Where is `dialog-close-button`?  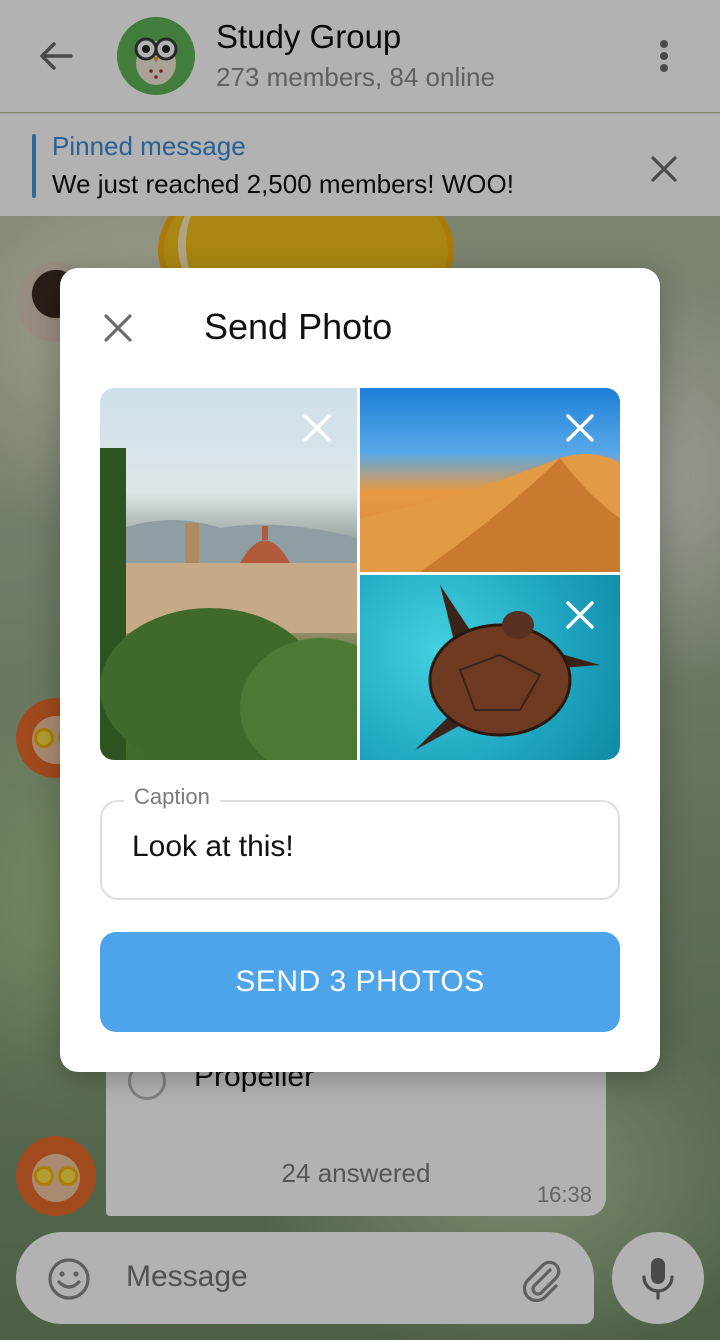
dialog-close-button is located at coordinates (118, 328).